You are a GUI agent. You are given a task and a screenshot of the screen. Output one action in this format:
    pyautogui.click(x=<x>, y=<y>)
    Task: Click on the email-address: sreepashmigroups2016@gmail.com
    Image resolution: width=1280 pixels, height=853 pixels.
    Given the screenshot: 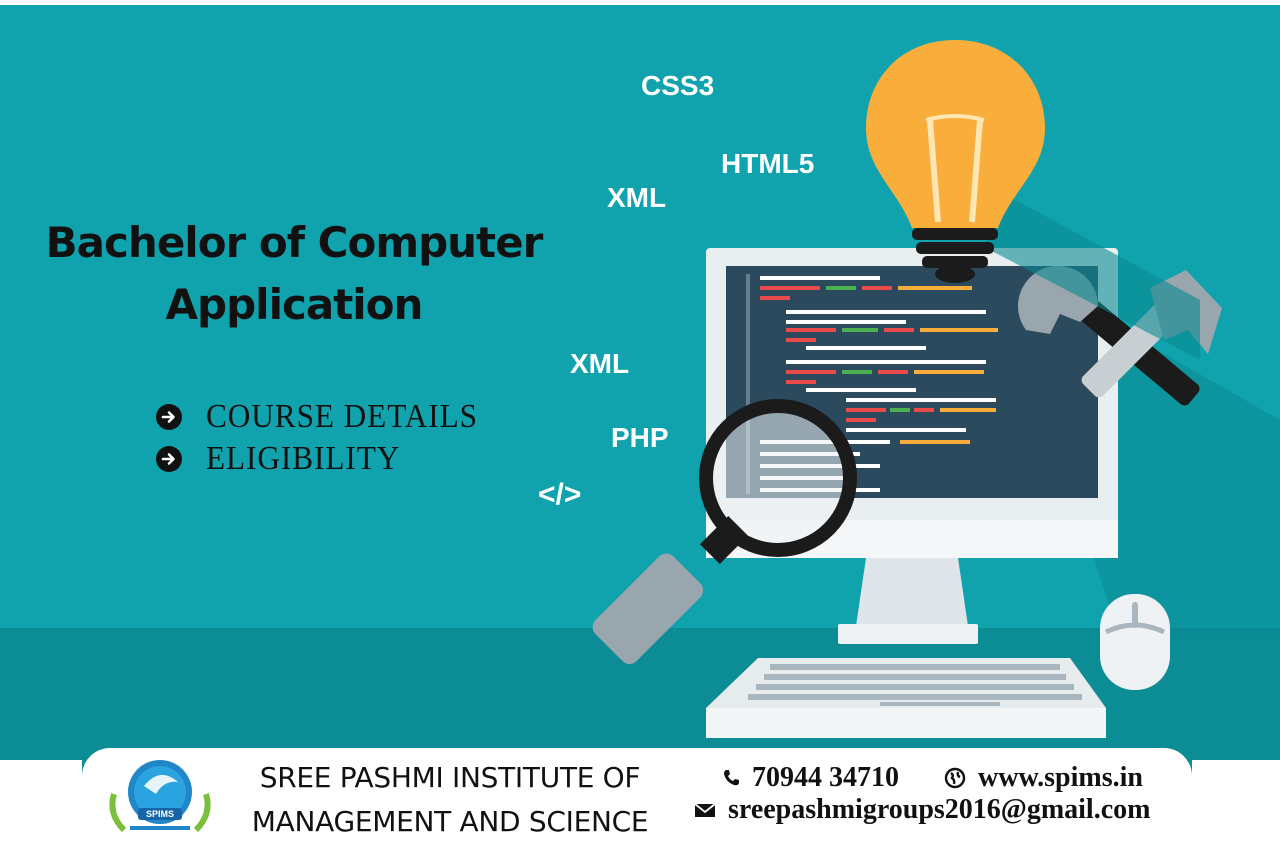 What is the action you would take?
    pyautogui.click(x=939, y=809)
    